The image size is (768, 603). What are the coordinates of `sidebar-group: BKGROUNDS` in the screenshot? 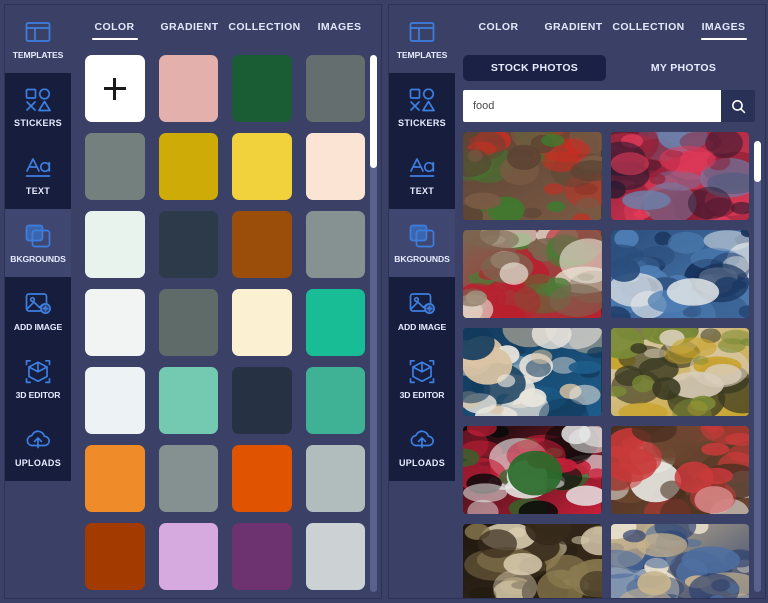 It's located at (422, 243).